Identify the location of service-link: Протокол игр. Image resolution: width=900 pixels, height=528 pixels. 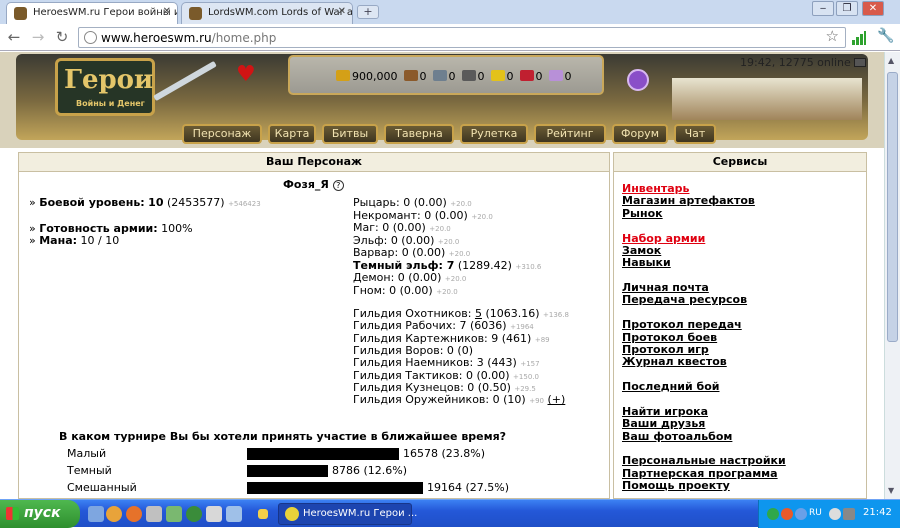
(665, 349).